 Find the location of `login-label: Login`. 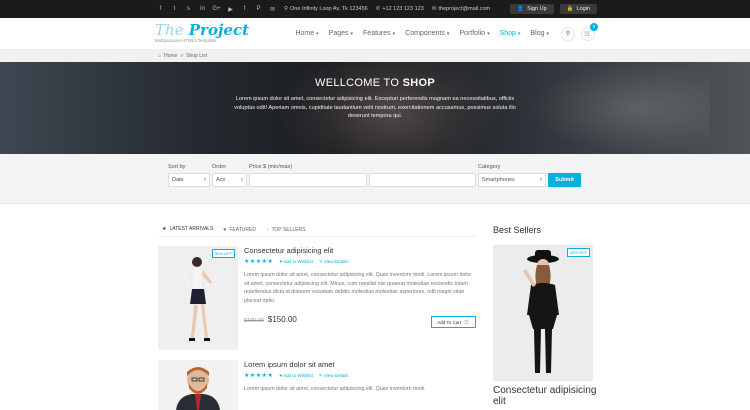

login-label: Login is located at coordinates (583, 9).